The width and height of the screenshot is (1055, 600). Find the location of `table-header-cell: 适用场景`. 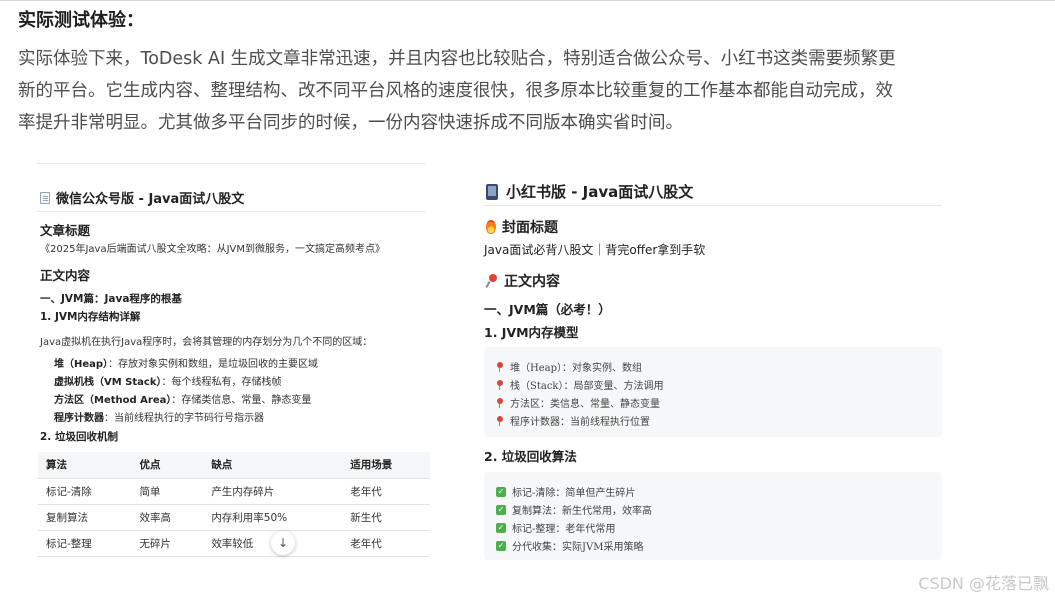

table-header-cell: 适用场景 is located at coordinates (386, 465).